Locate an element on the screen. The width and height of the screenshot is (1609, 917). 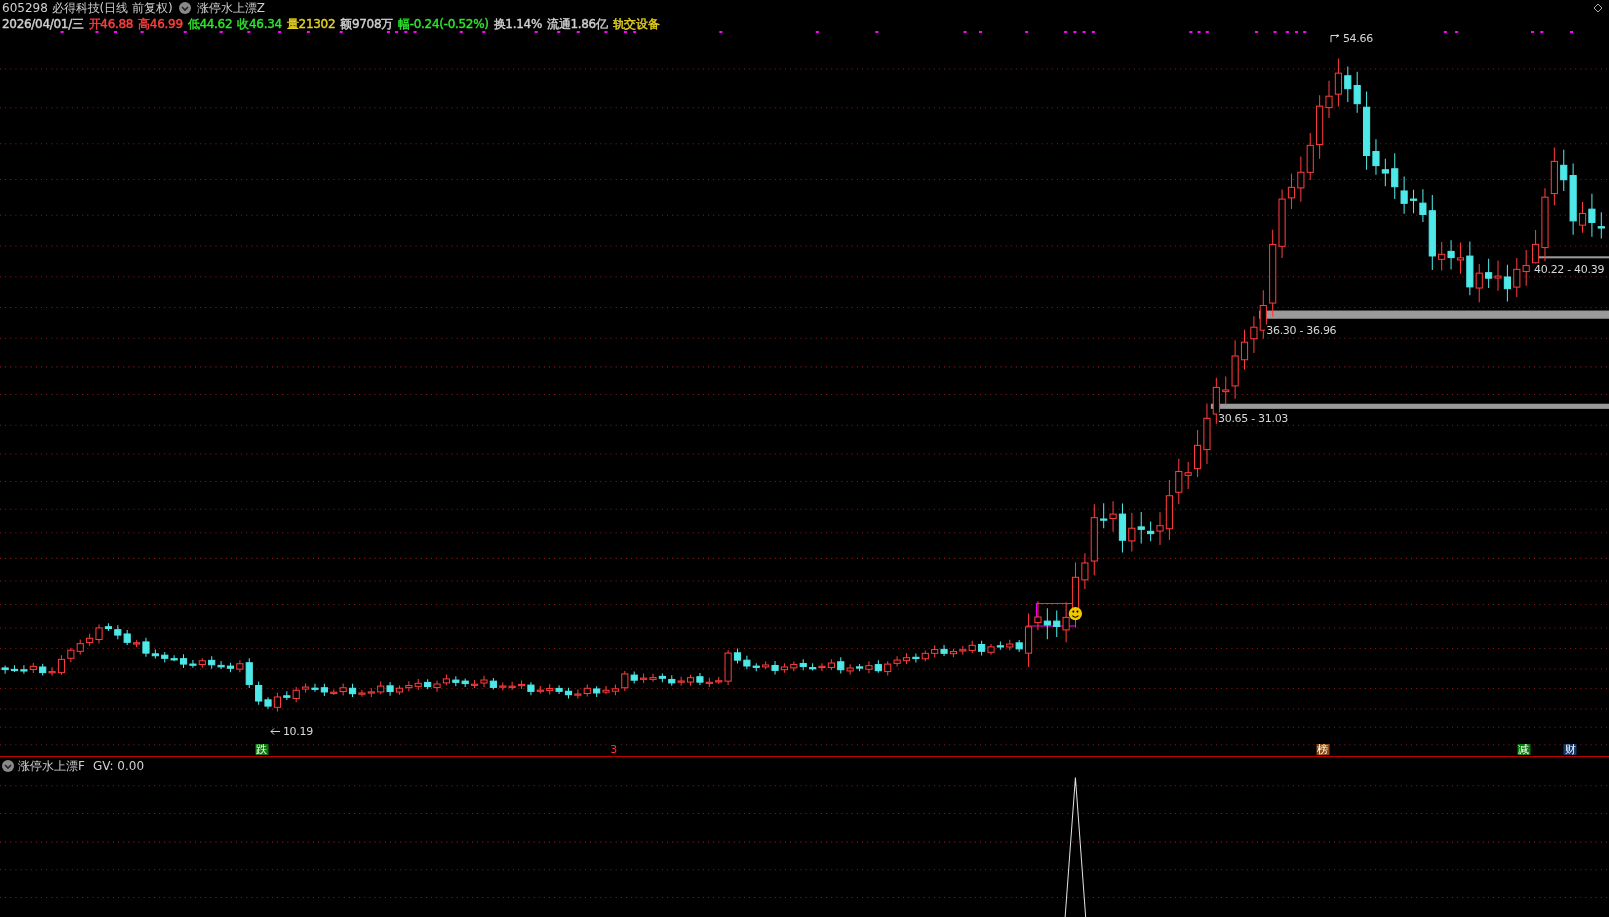
quote-field: 额9708万 is located at coordinates (366, 24).